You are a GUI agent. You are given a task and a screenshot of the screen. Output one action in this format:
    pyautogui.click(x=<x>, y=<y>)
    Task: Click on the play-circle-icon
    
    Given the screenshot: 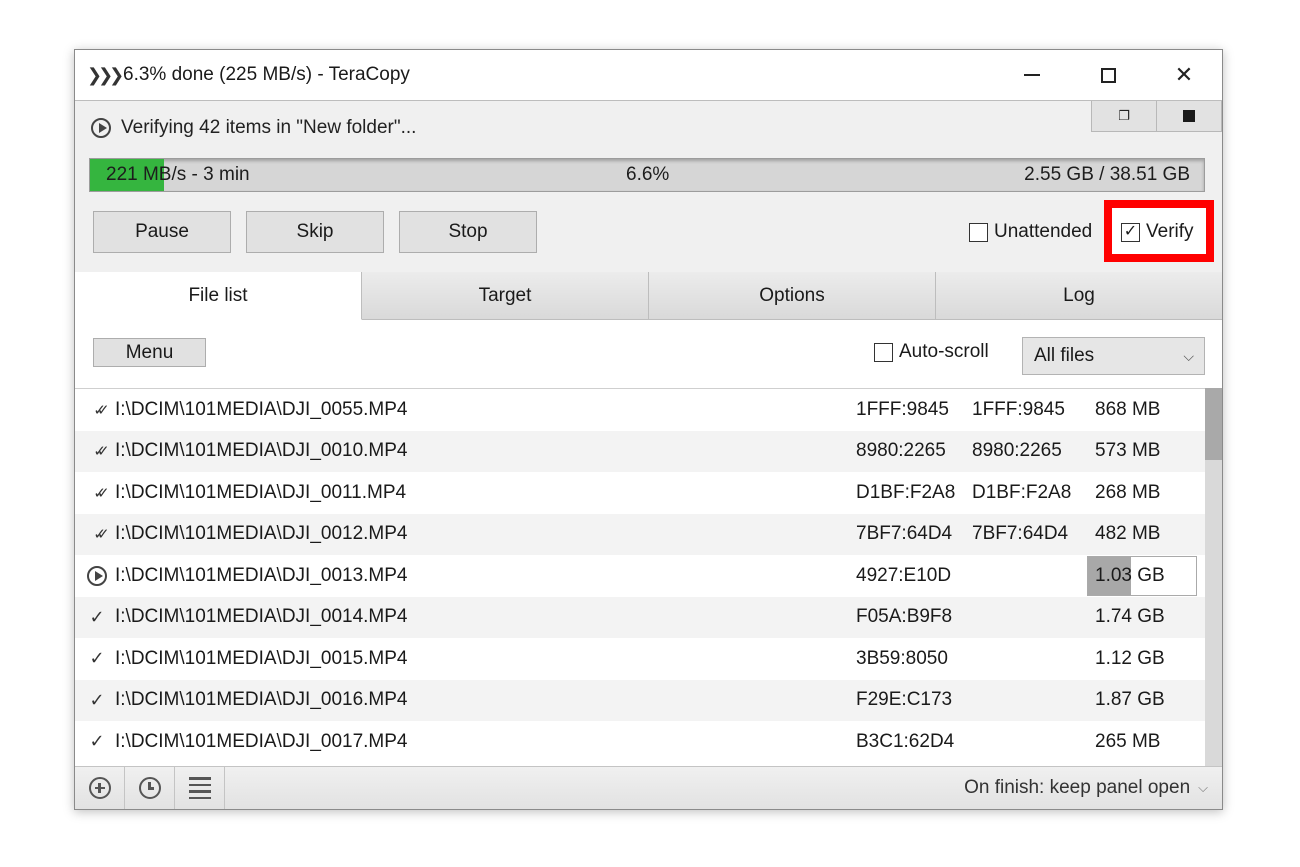 What is the action you would take?
    pyautogui.click(x=101, y=128)
    